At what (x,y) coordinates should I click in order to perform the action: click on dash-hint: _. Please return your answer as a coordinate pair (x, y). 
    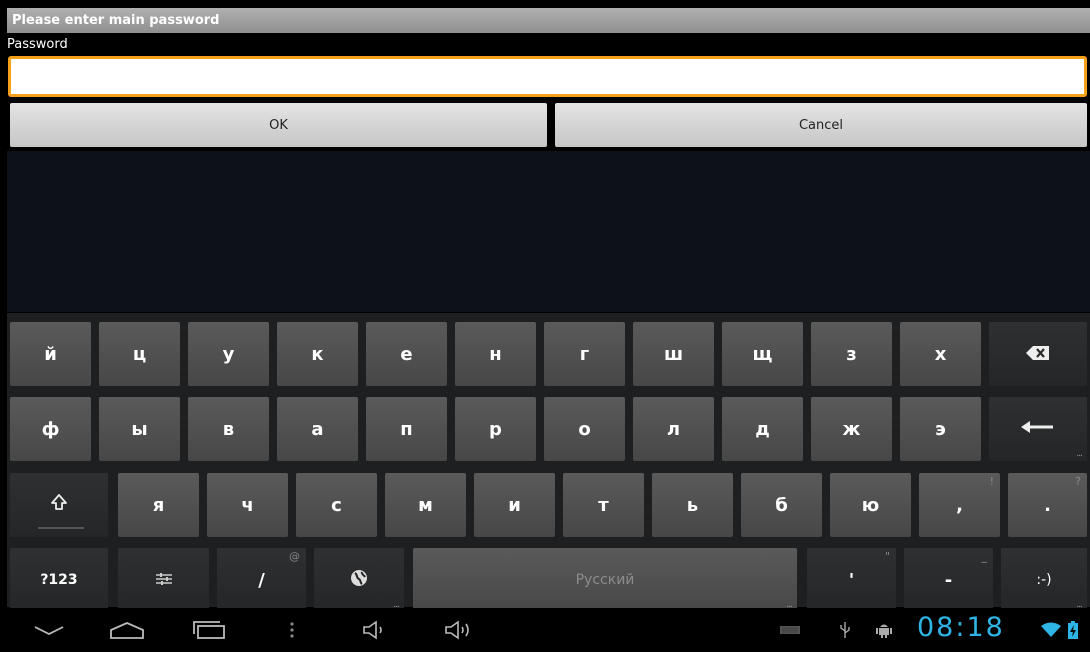
    Looking at the image, I should click on (984, 556).